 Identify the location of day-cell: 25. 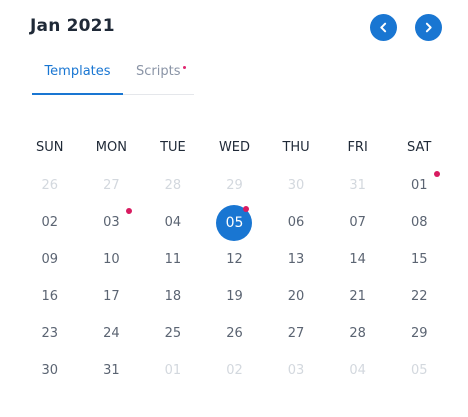
(173, 333).